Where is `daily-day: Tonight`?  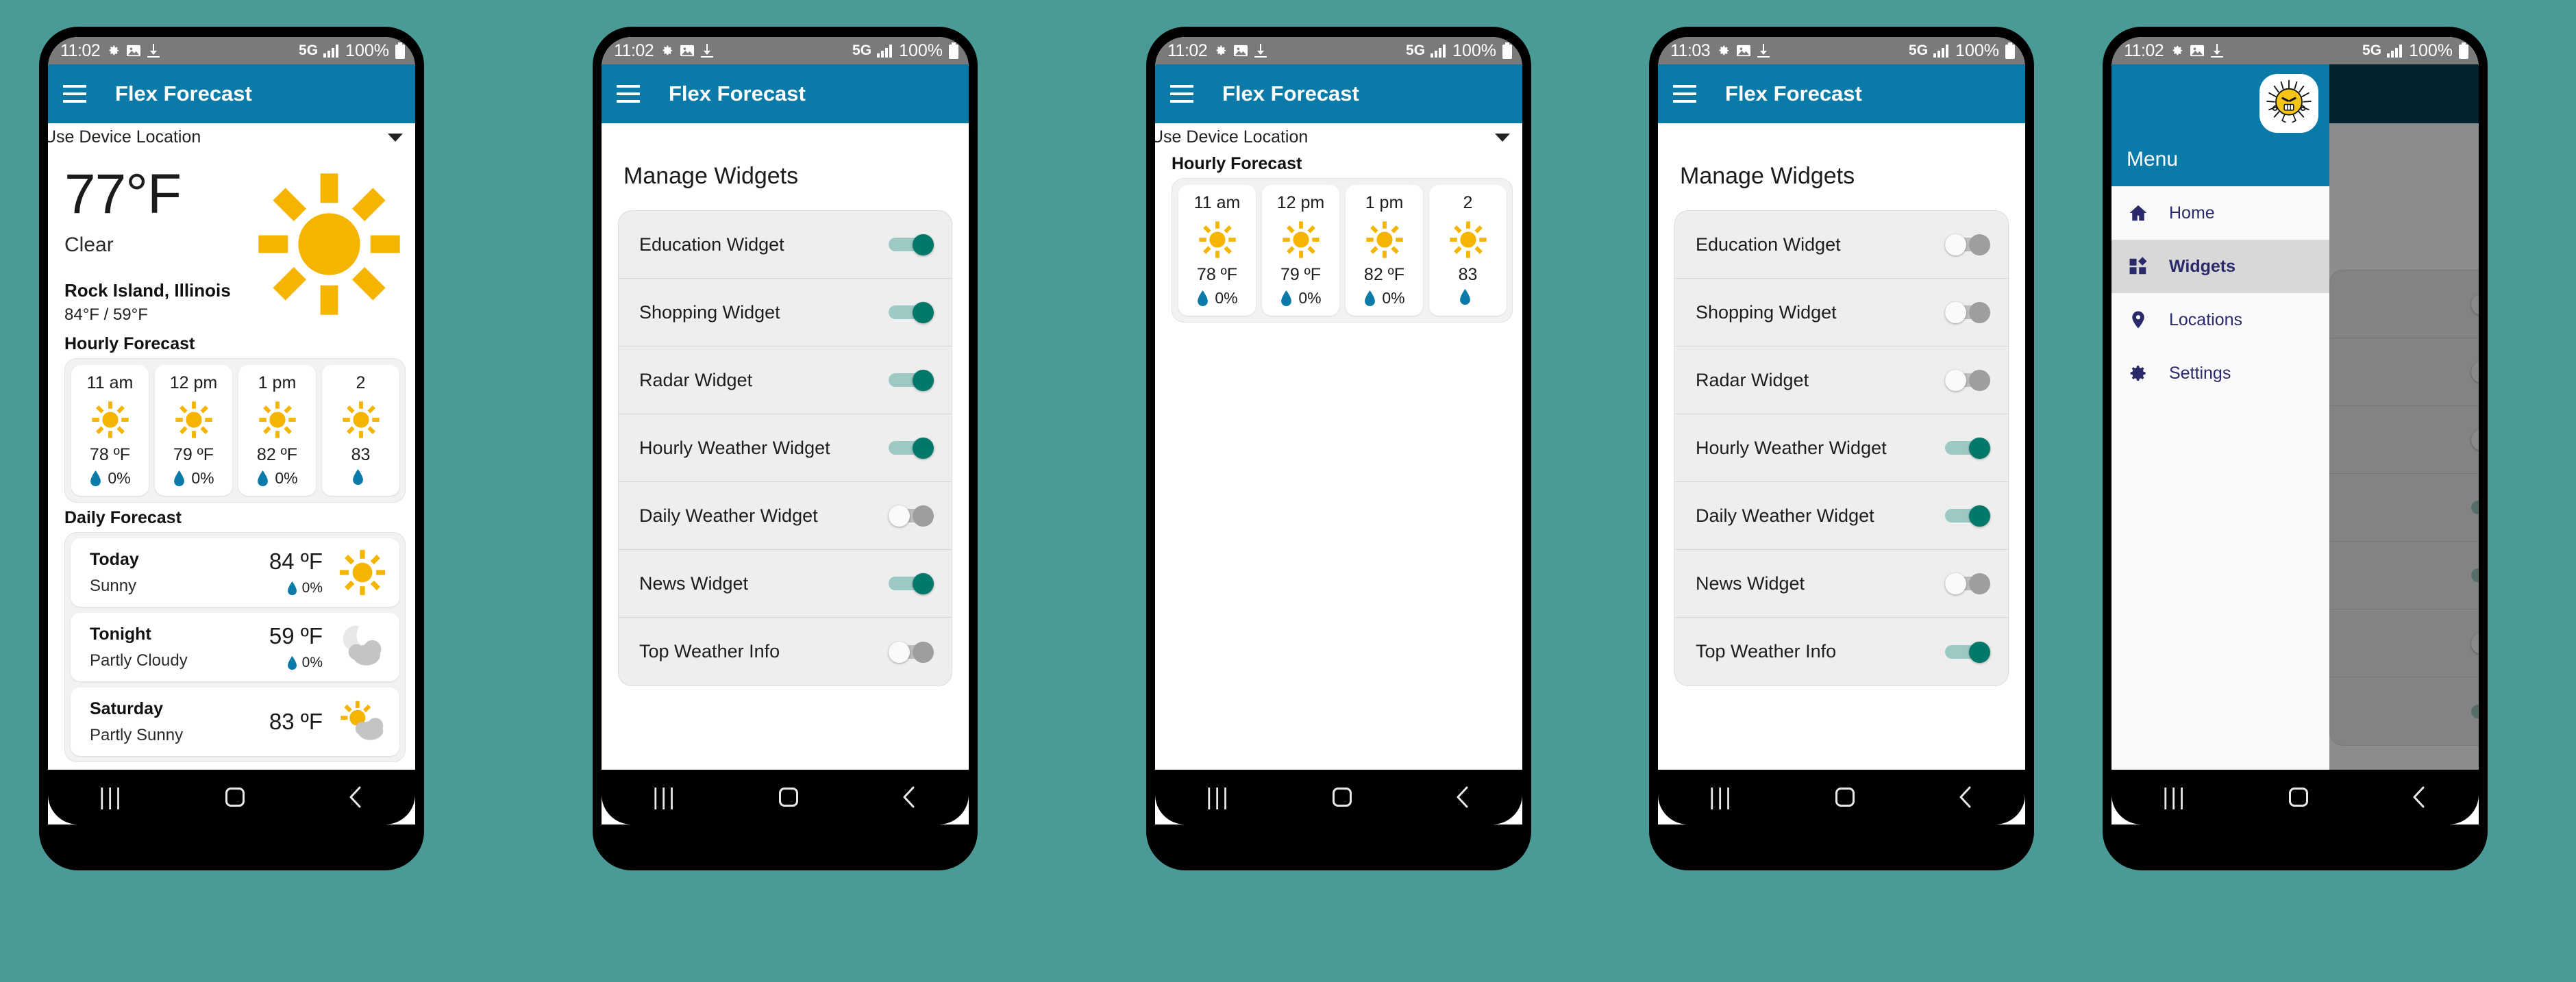
daily-day: Tonight is located at coordinates (120, 634).